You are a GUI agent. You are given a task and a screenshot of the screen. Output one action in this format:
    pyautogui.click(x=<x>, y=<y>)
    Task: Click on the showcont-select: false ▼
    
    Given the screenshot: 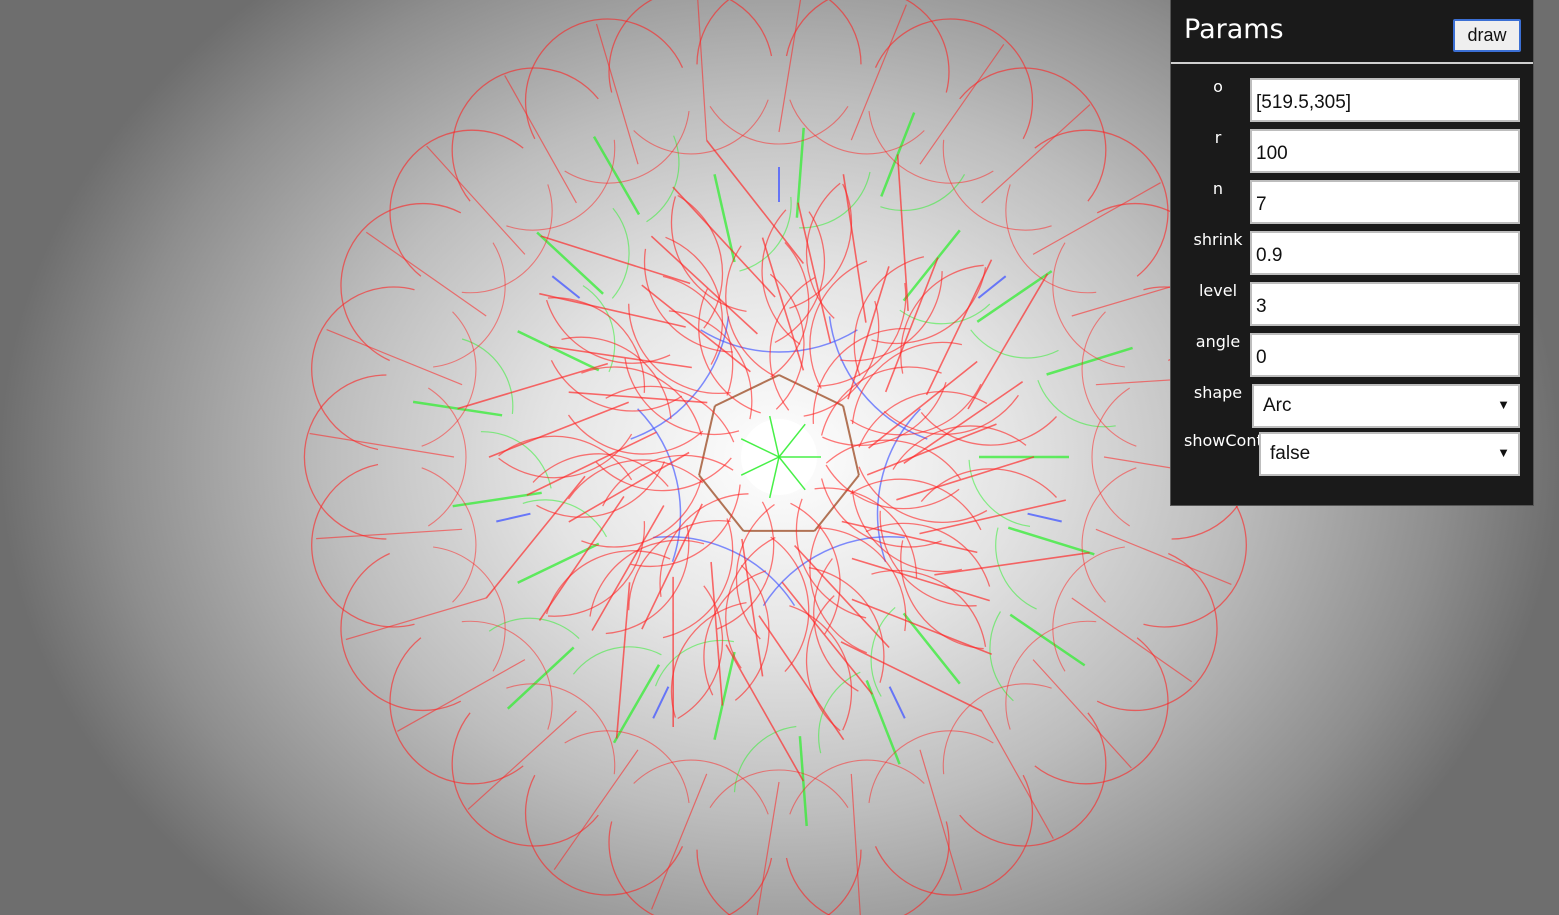 What is the action you would take?
    pyautogui.click(x=1389, y=454)
    